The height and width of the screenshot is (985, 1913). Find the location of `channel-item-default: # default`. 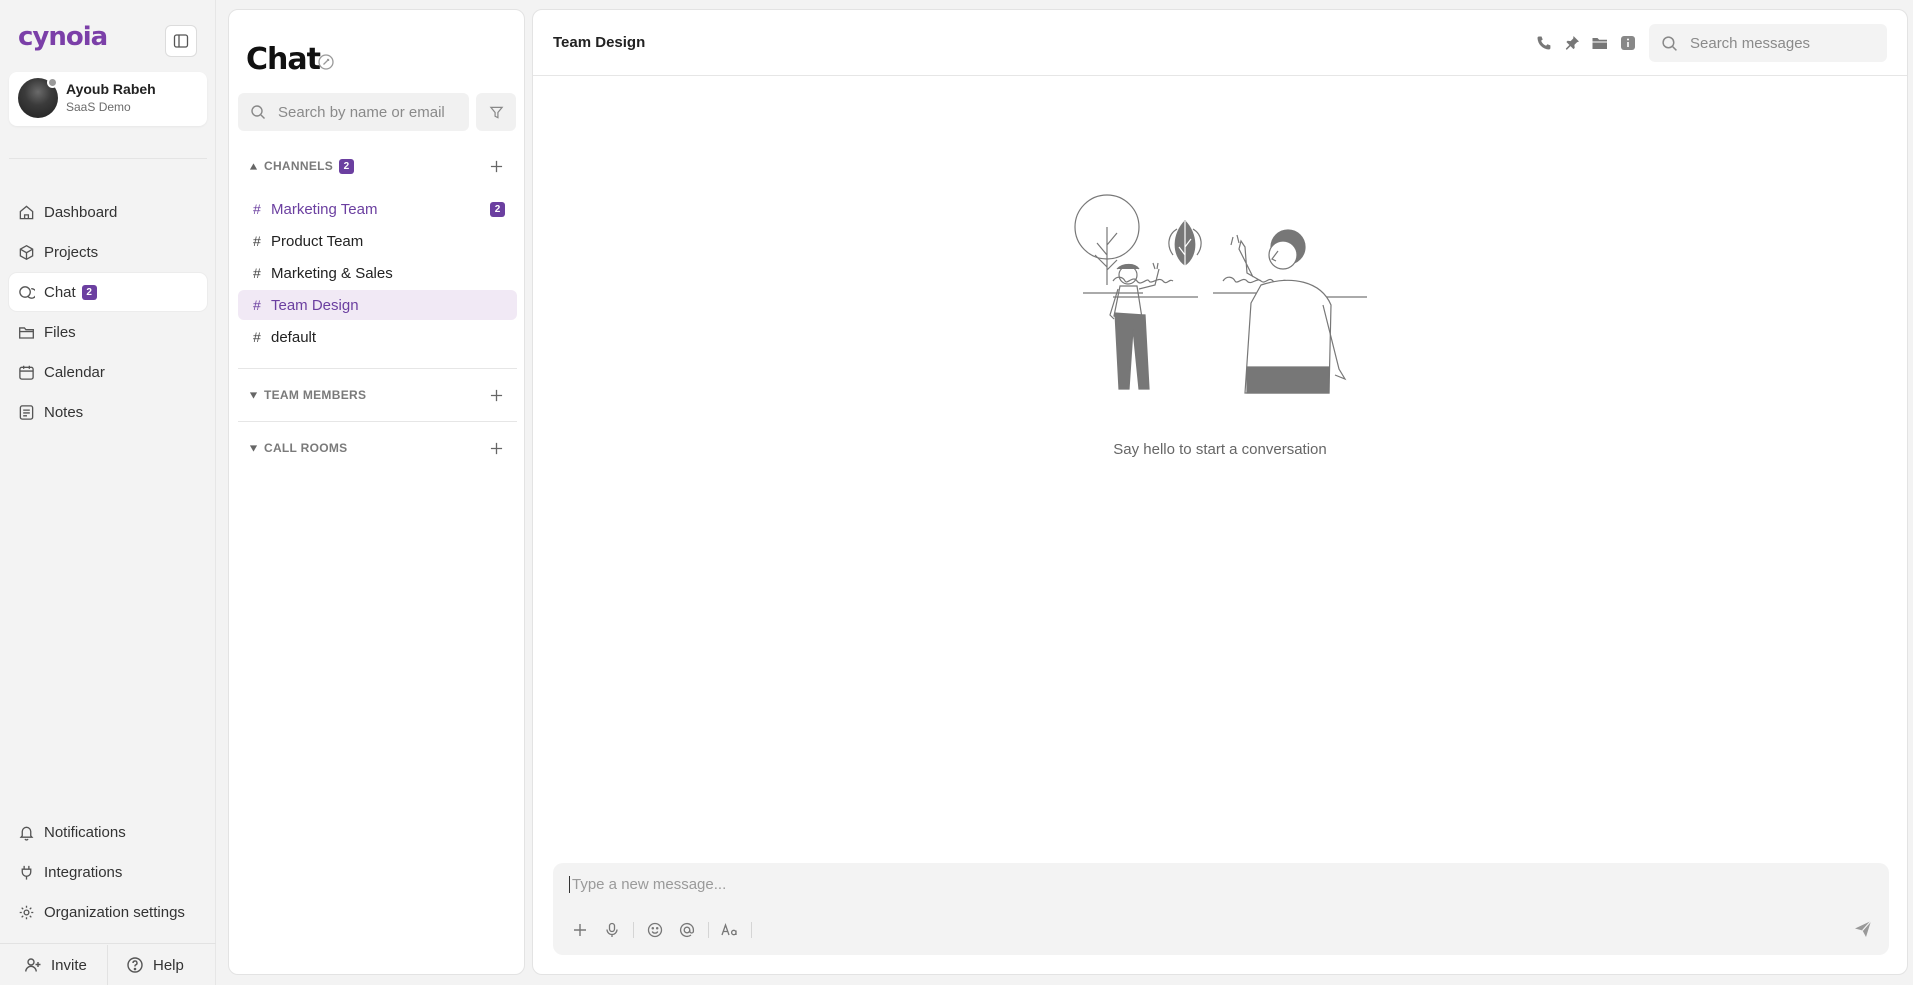

channel-item-default: # default is located at coordinates (377, 337).